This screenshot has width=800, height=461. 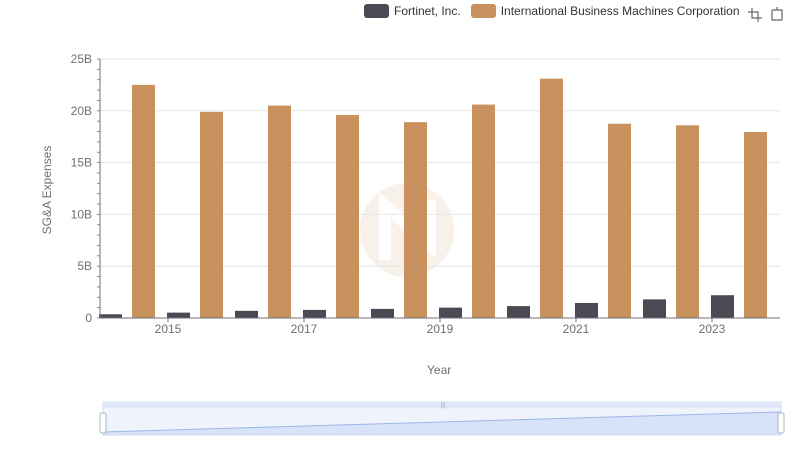 What do you see at coordinates (81, 163) in the screenshot?
I see `y-tick-label: 15B` at bounding box center [81, 163].